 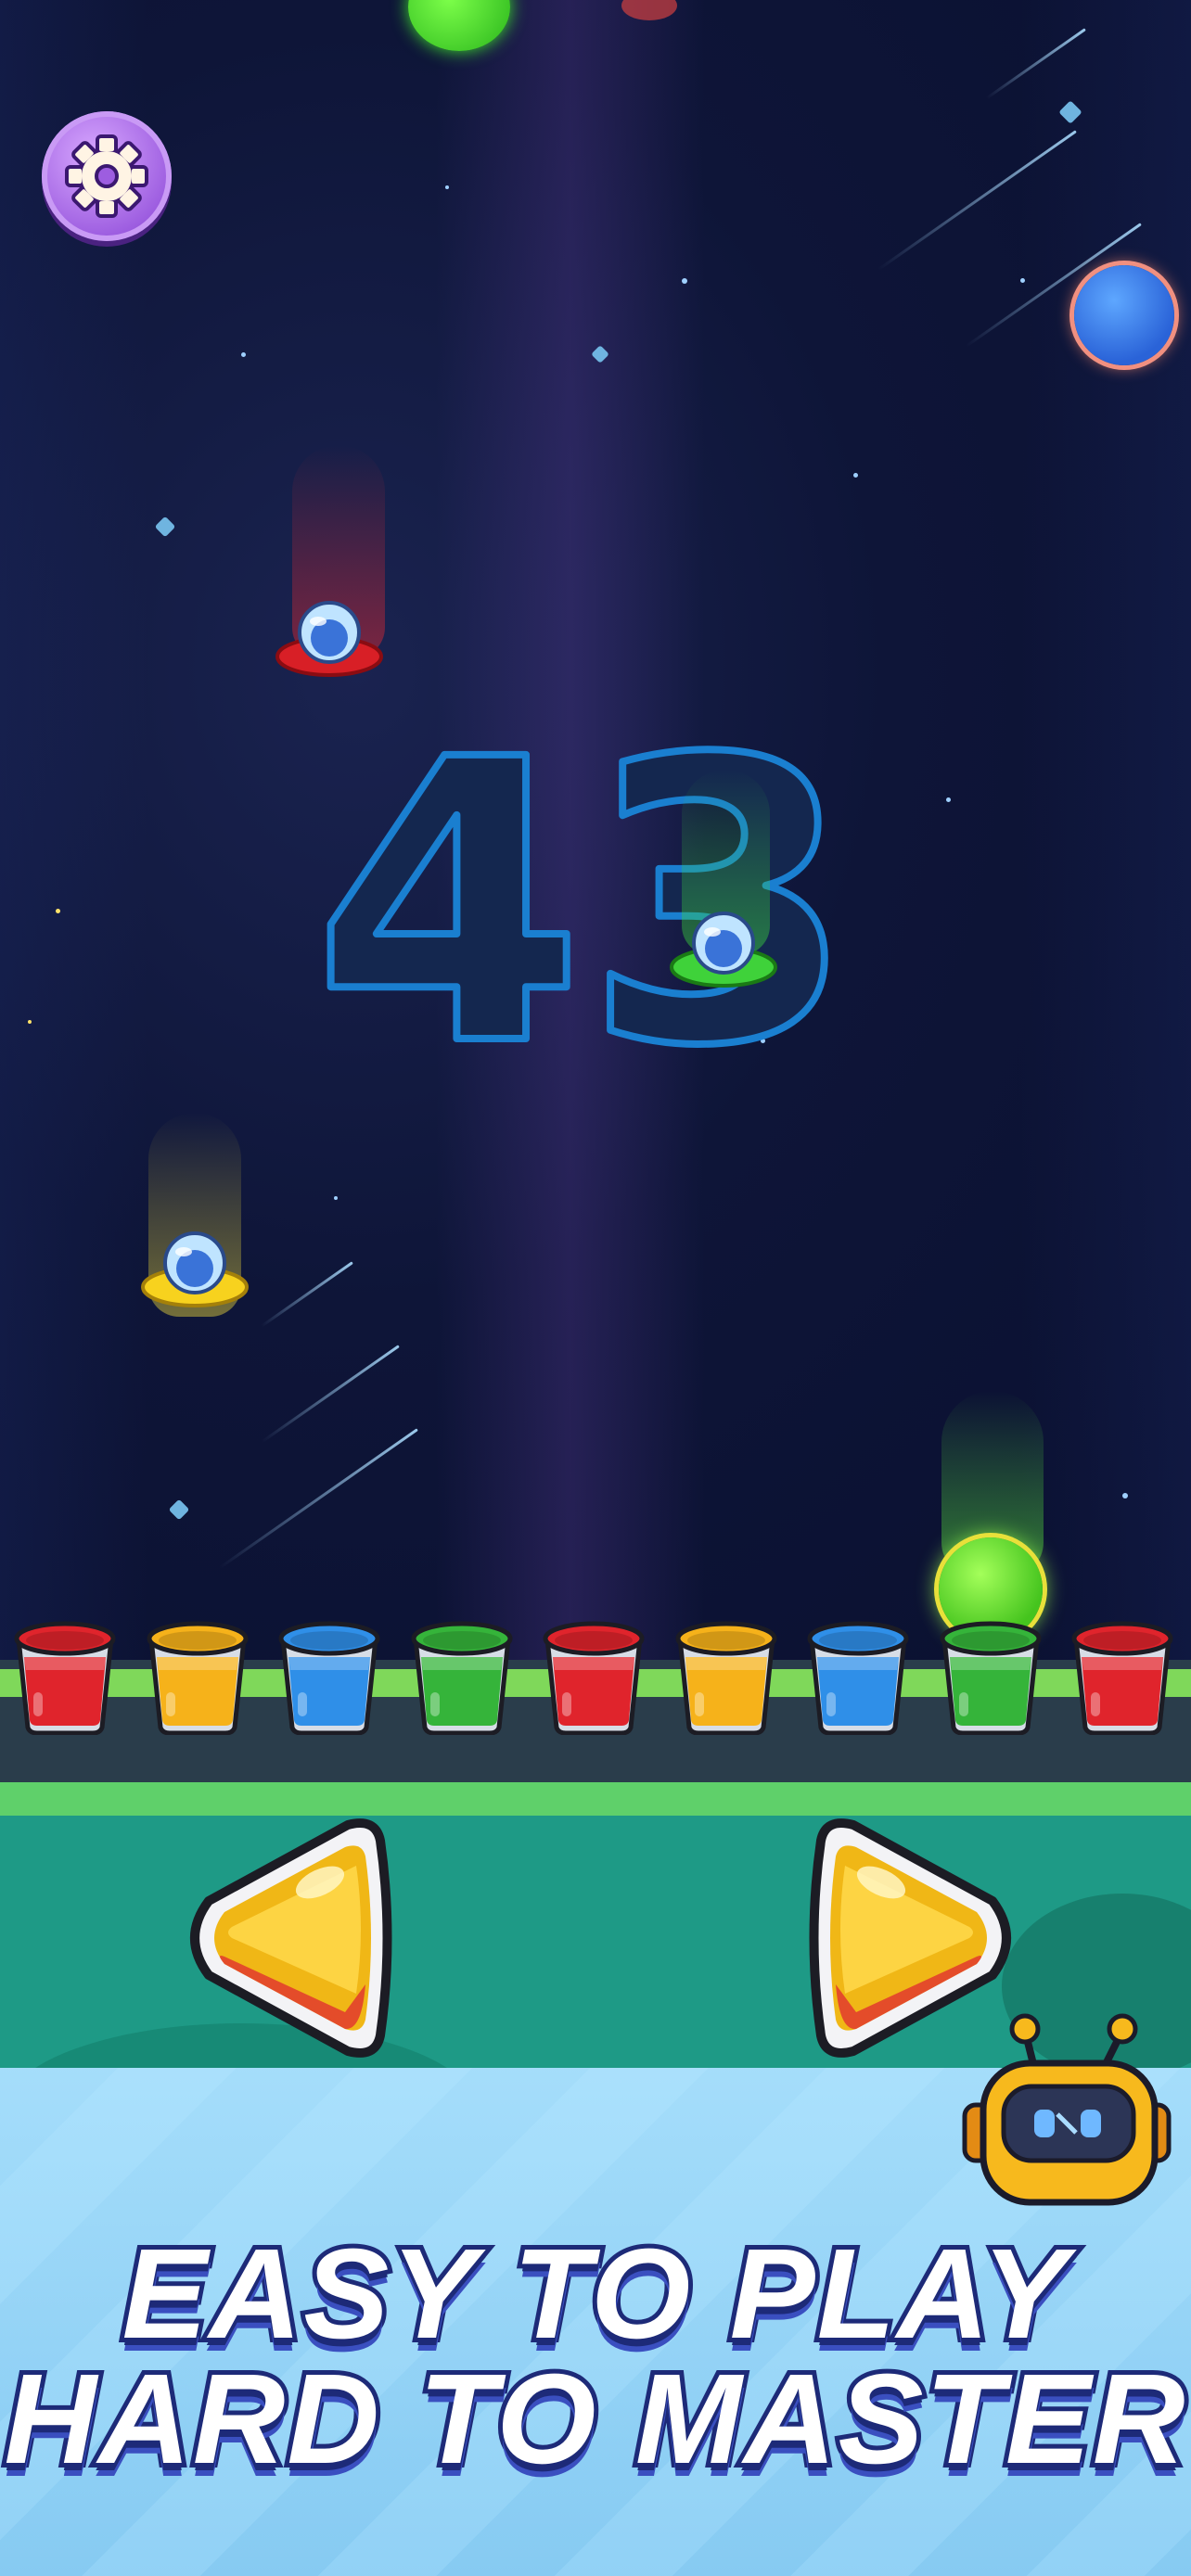 I want to click on left-arrow-icon, so click(x=291, y=1938).